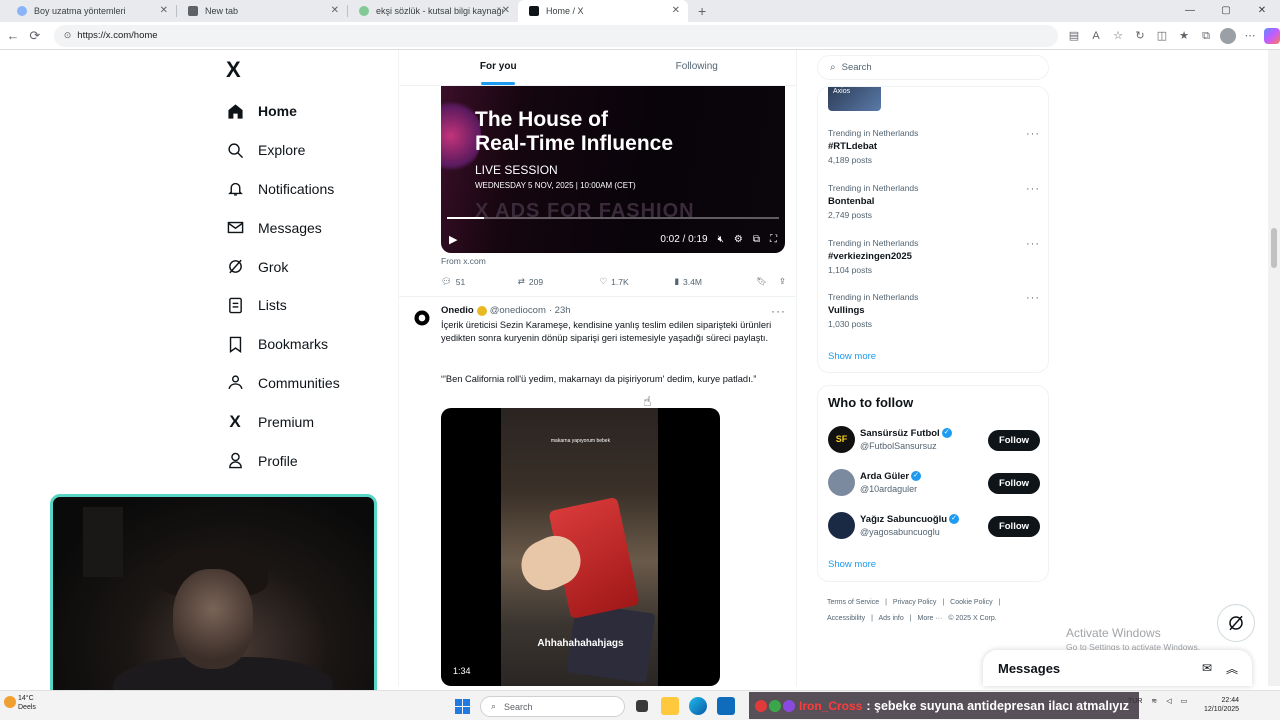 Image resolution: width=1280 pixels, height=720 pixels. Describe the element at coordinates (1262, 11) in the screenshot. I see `close-window-button: ✕` at that location.